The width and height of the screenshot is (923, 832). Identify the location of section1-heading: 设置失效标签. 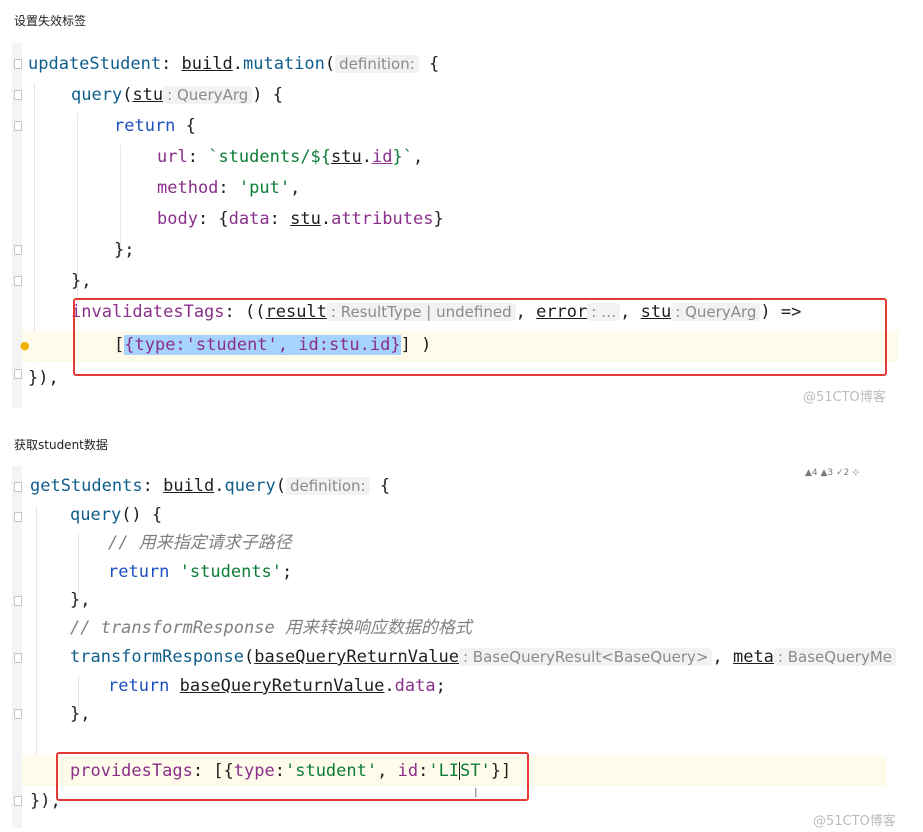
(50, 21).